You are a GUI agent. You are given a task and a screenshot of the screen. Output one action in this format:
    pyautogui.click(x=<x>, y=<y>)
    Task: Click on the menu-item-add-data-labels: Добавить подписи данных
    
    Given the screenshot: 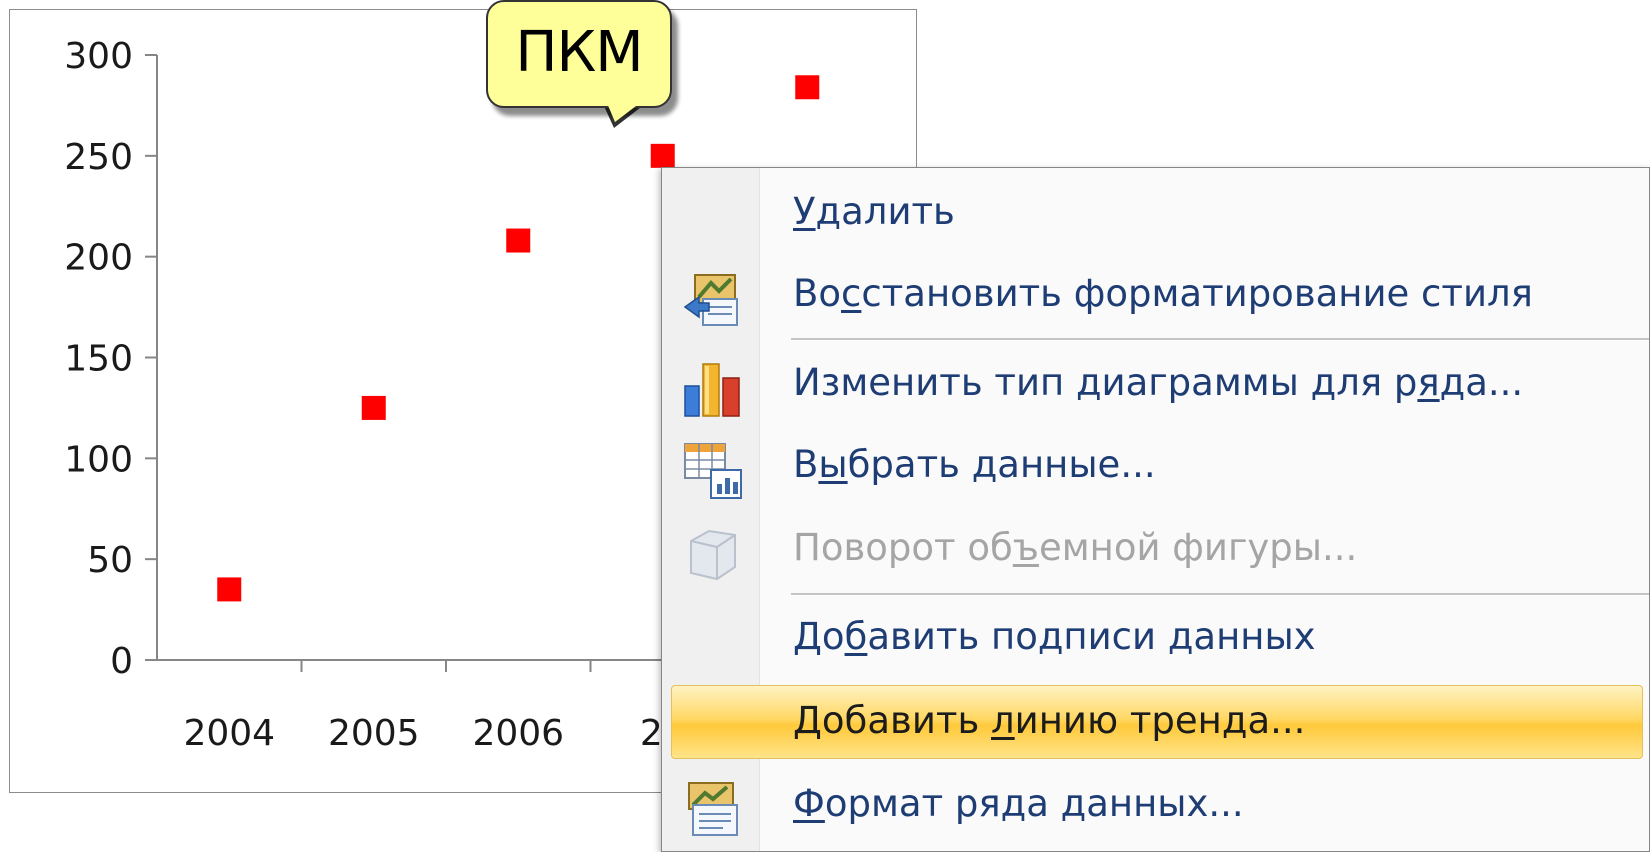 What is the action you would take?
    pyautogui.click(x=1155, y=638)
    